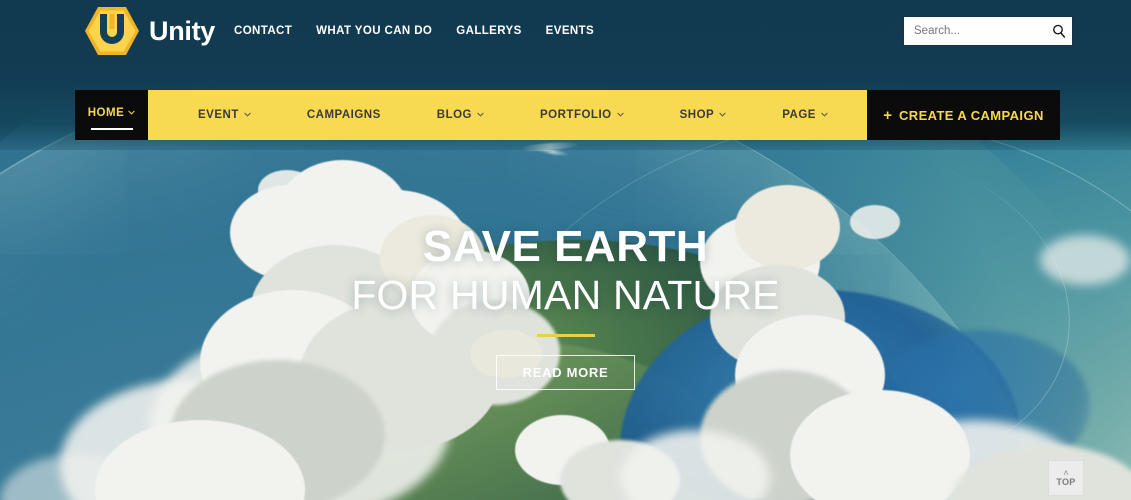 The height and width of the screenshot is (500, 1131). I want to click on top-nav-item-gallerys: GALLERYS, so click(488, 31).